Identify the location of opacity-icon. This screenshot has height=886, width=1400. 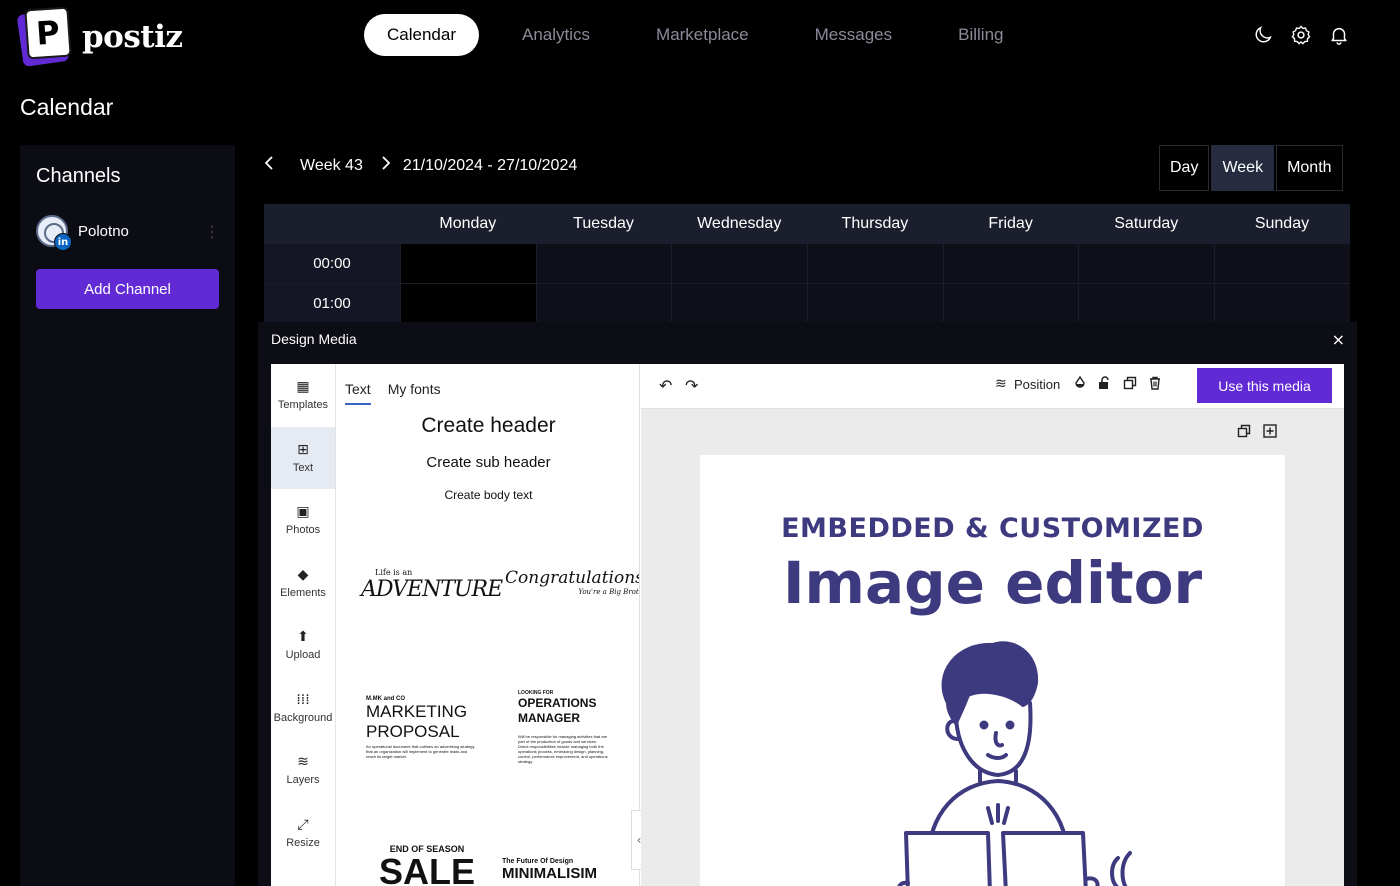
(1080, 384).